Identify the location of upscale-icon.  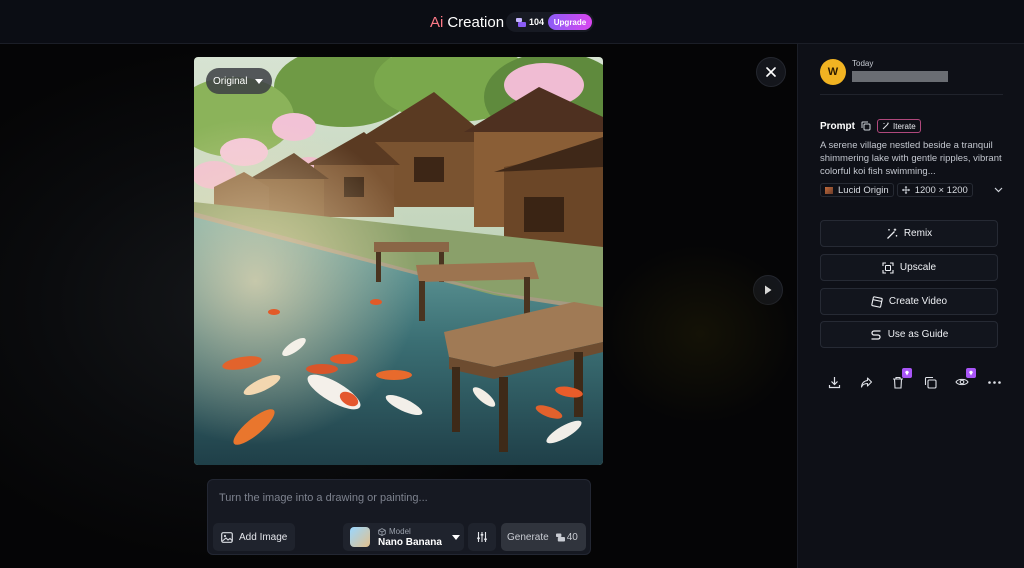
(888, 267).